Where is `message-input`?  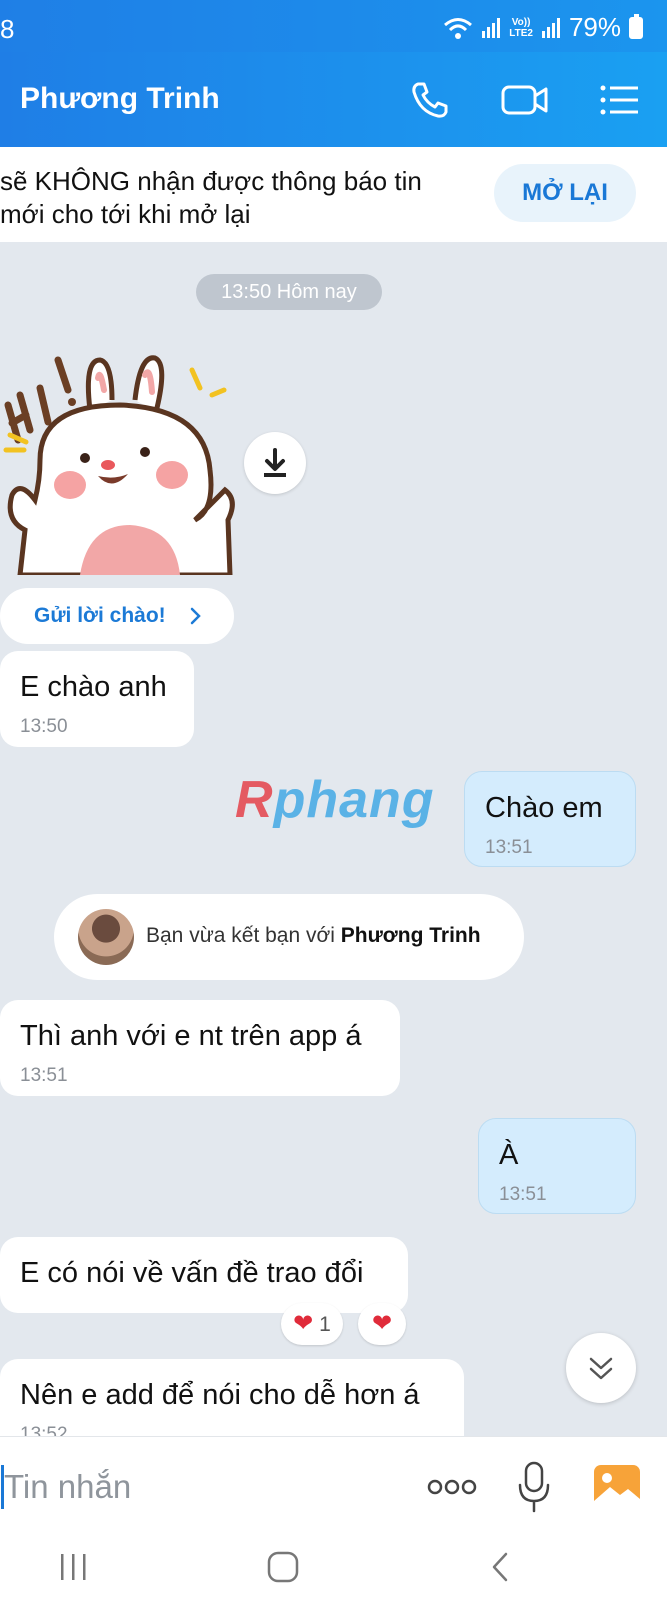 message-input is located at coordinates (200, 1487).